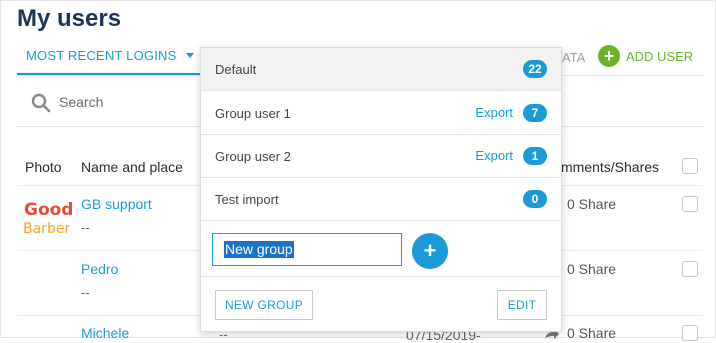 This screenshot has height=343, width=716. Describe the element at coordinates (132, 167) in the screenshot. I see `column-header-name: Name and place` at that location.